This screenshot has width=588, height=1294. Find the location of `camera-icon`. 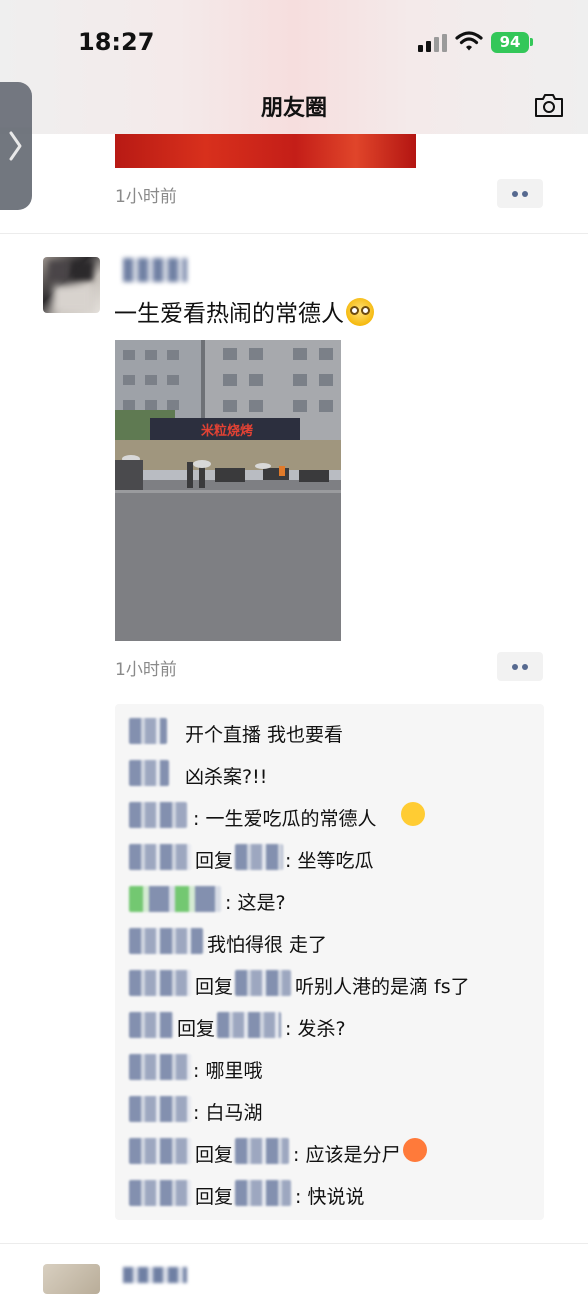

camera-icon is located at coordinates (549, 105).